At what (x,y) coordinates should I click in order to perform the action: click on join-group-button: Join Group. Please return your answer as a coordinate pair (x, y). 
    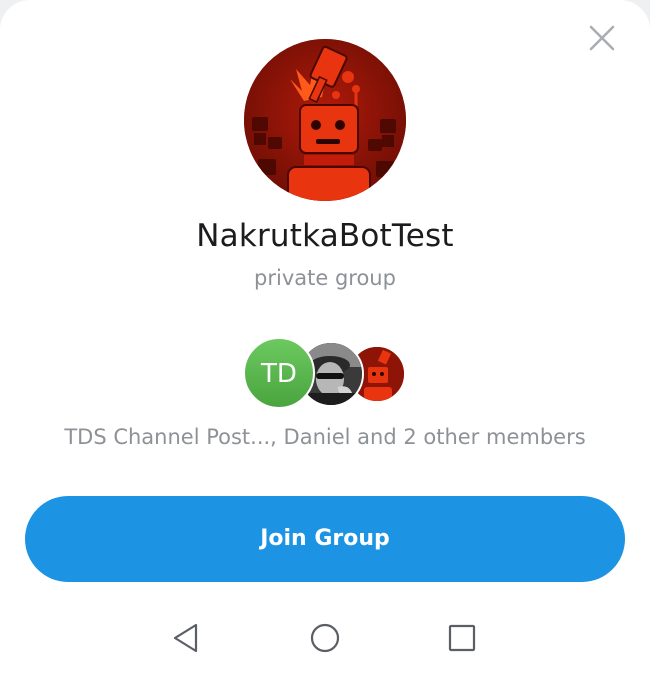
    Looking at the image, I should click on (325, 539).